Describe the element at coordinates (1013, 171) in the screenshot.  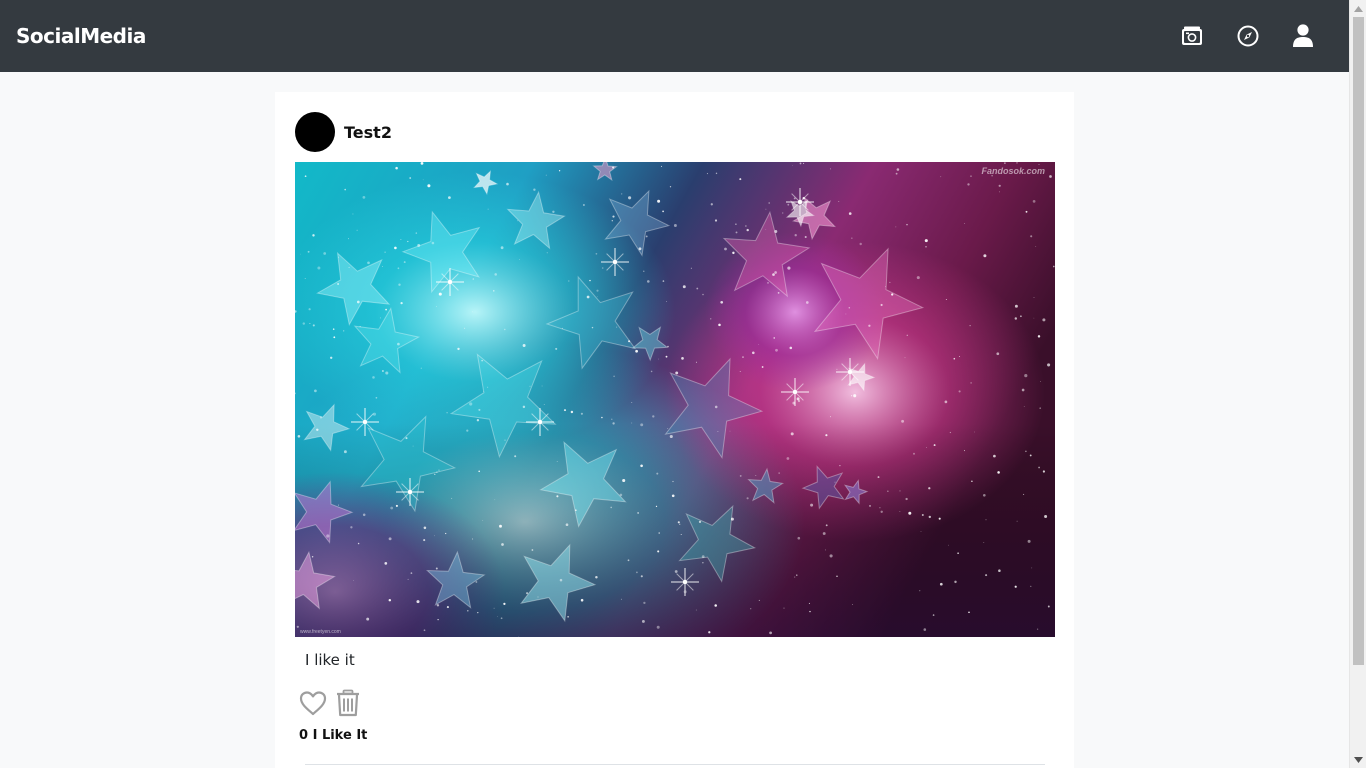
I see `image-watermark: Fandosok.com` at that location.